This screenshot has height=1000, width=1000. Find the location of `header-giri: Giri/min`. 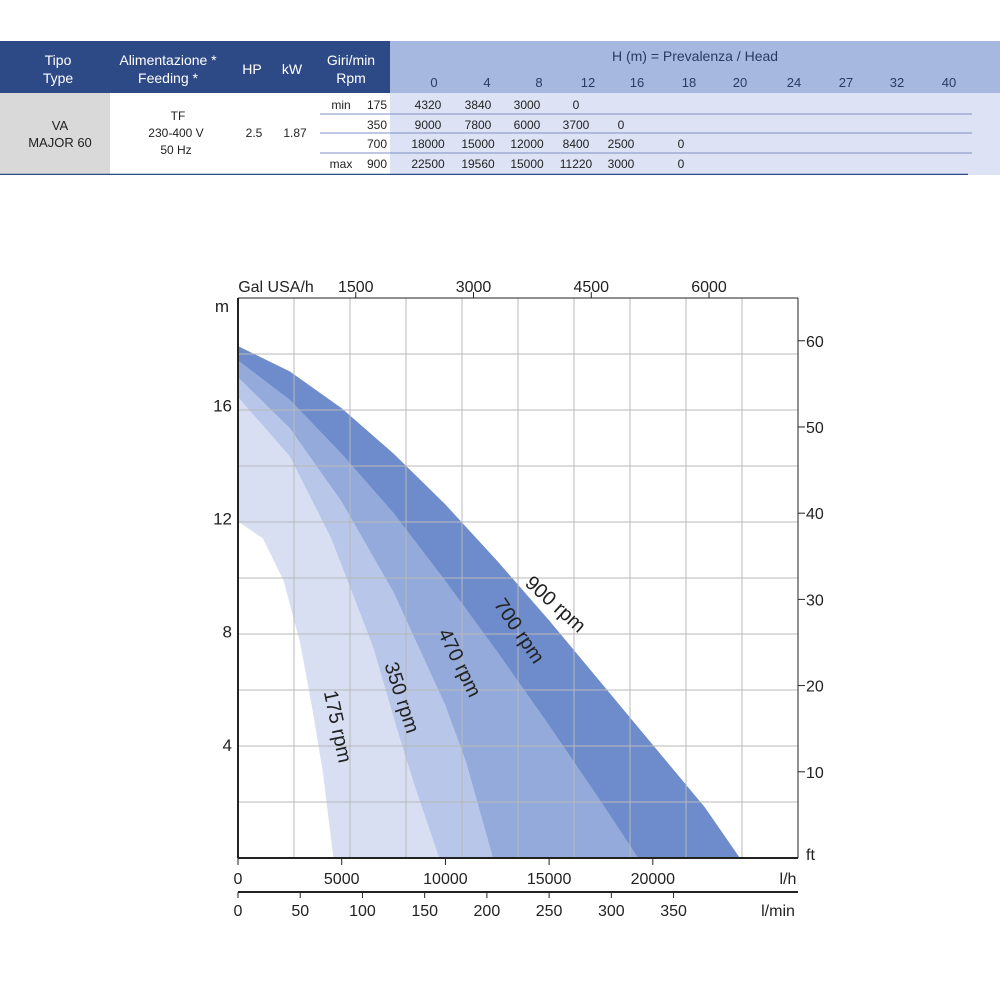

header-giri: Giri/min is located at coordinates (351, 60).